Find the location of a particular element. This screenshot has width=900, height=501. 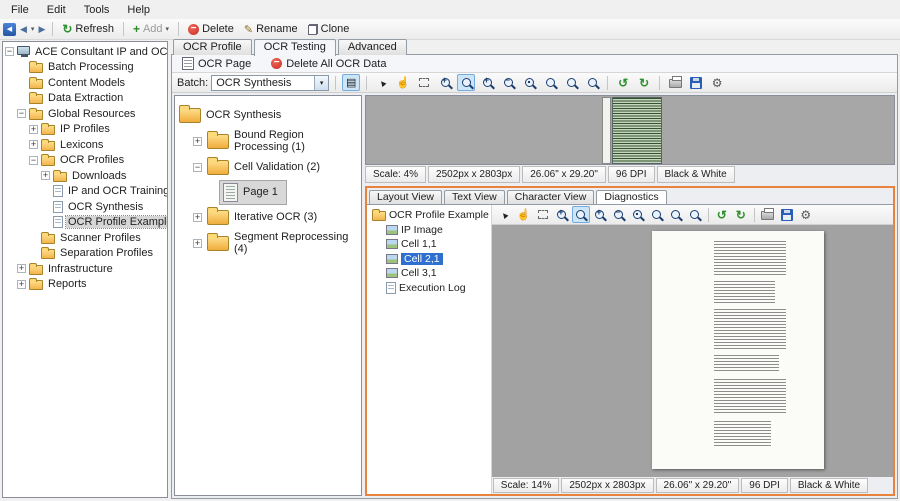

menu-help: Help is located at coordinates (138, 10).